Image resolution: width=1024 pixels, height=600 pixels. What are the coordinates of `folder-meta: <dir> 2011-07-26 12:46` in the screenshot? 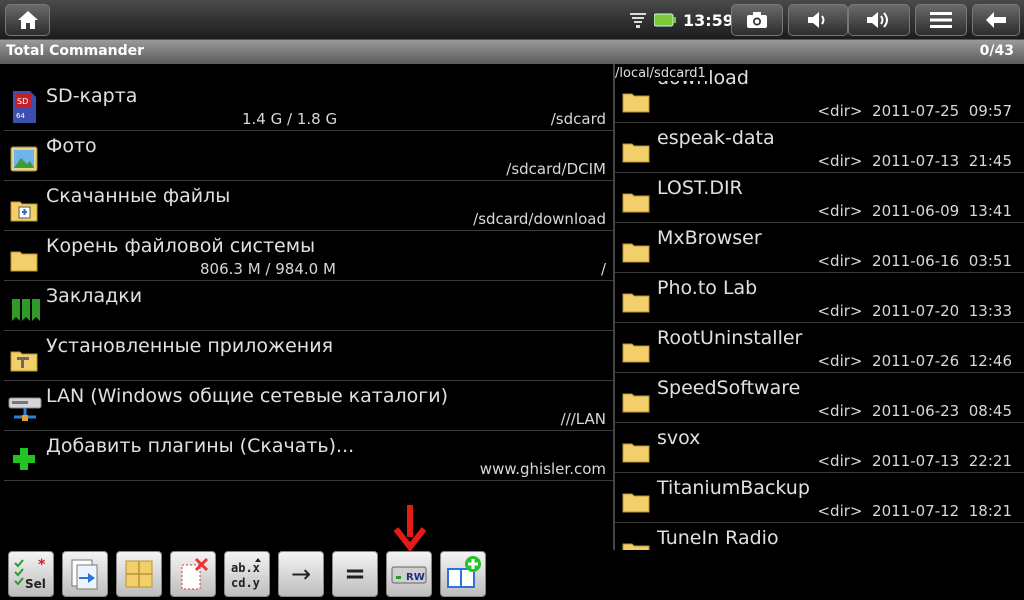 It's located at (914, 361).